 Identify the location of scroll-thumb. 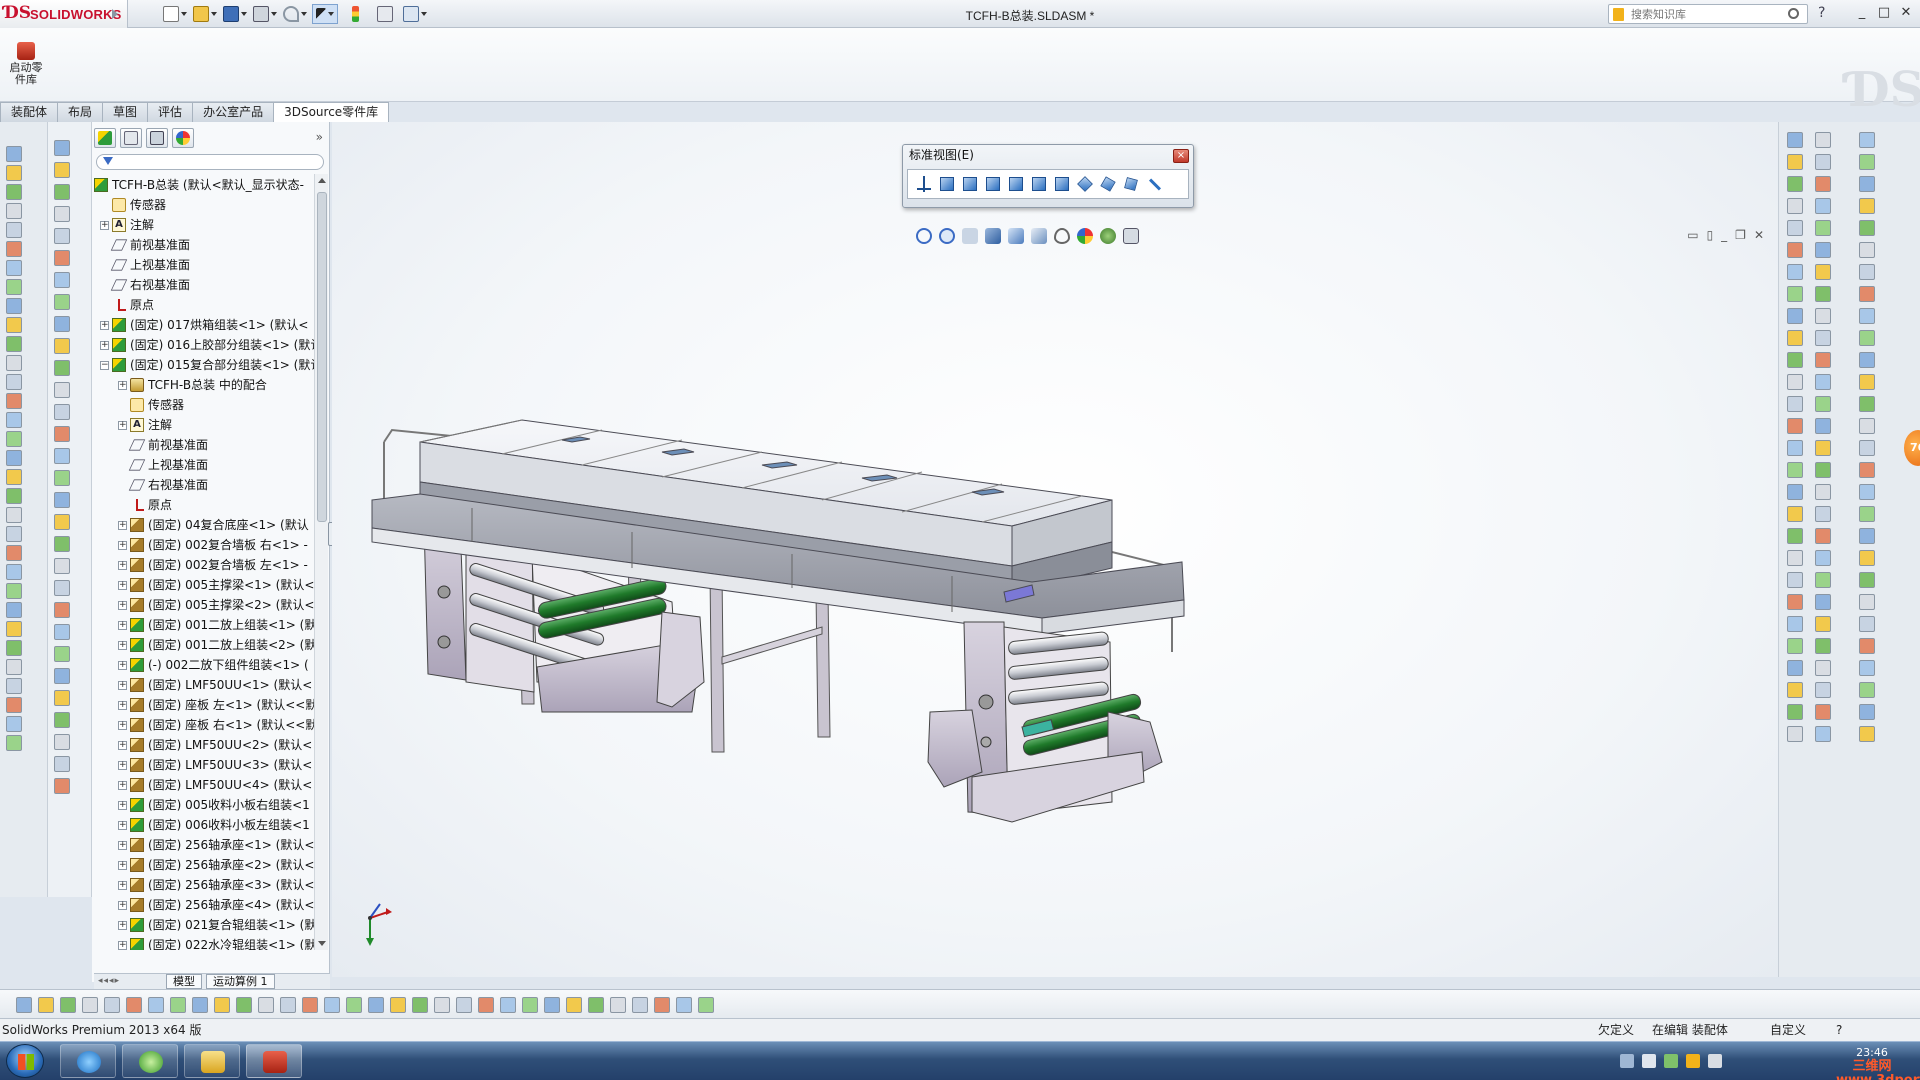
(322, 357).